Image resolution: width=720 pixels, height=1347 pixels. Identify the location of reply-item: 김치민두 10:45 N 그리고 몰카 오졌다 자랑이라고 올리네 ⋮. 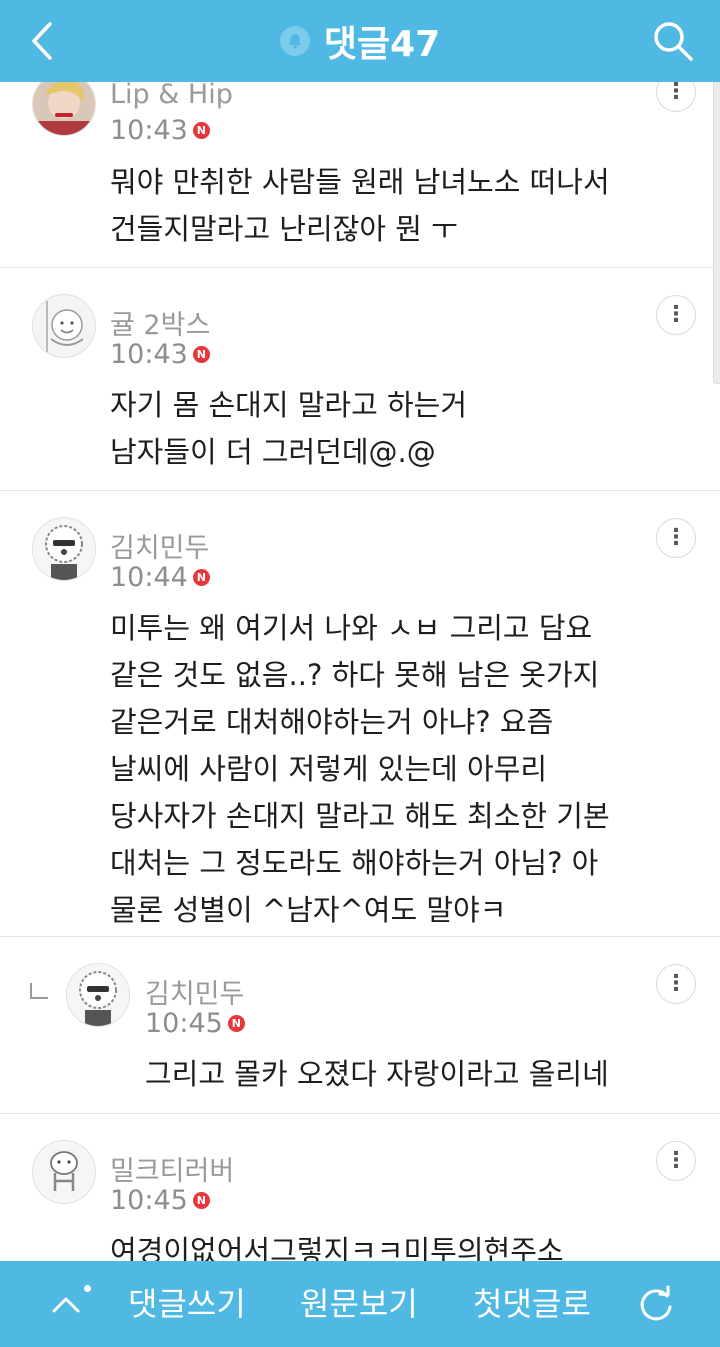
(360, 1025).